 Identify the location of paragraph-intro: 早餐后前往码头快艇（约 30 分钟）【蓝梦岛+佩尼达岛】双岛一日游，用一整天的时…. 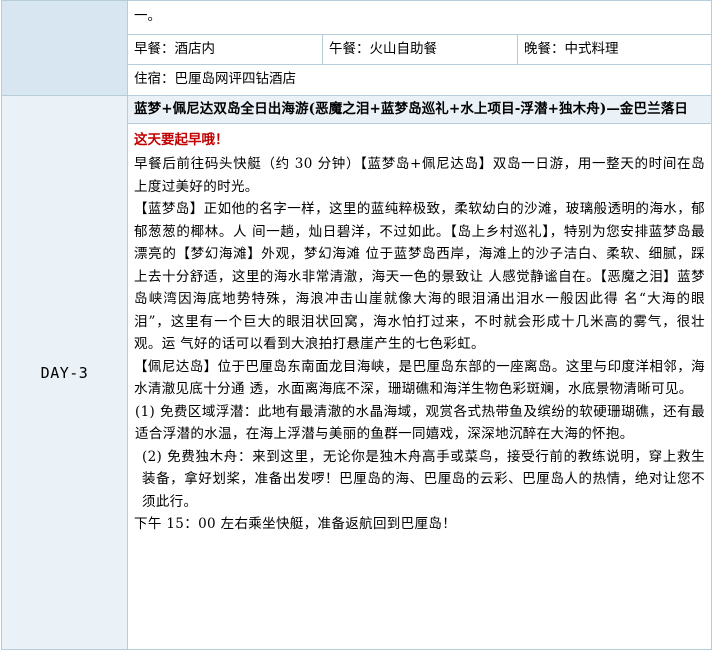
(419, 175).